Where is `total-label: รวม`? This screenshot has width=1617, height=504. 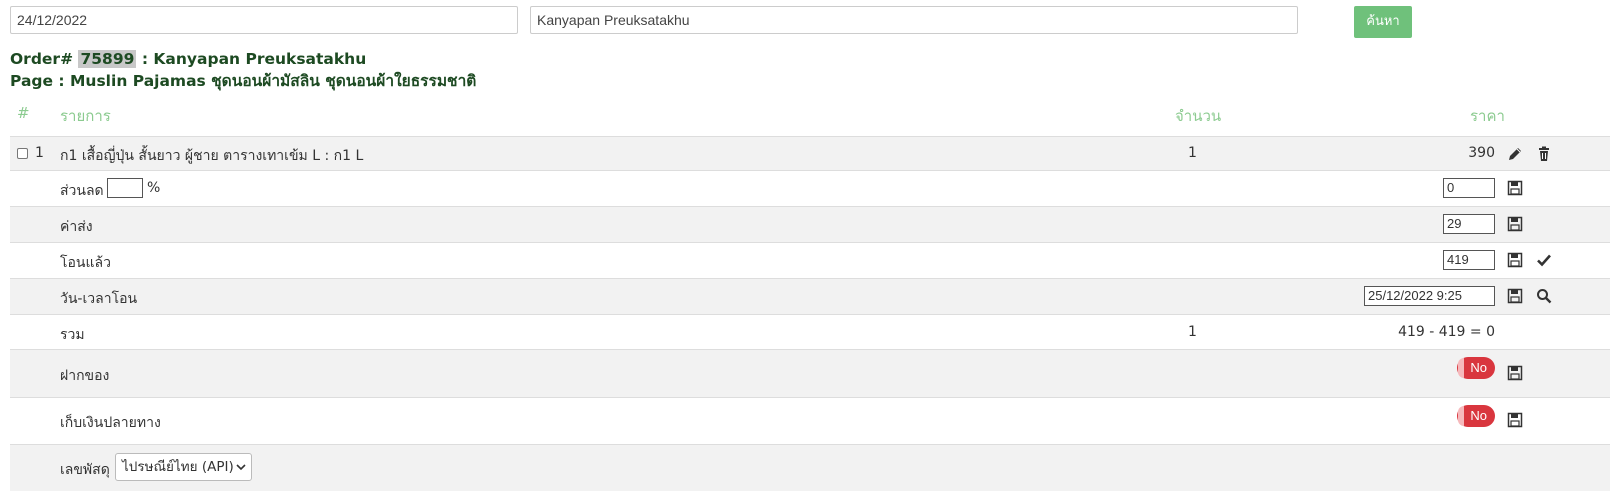
total-label: รวม is located at coordinates (72, 335).